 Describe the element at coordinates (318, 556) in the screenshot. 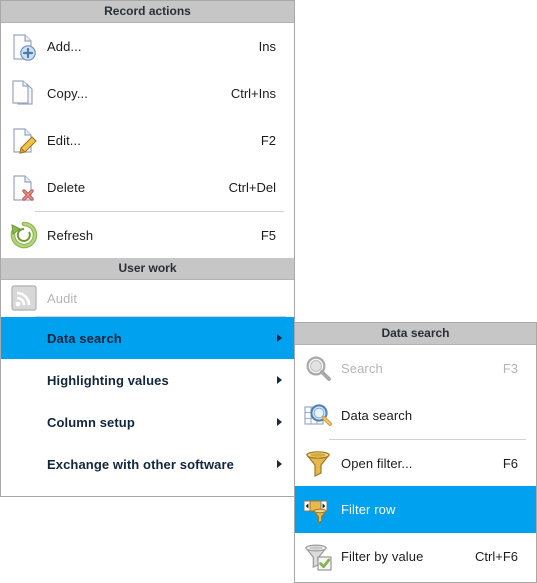

I see `funnel-check-icon` at that location.